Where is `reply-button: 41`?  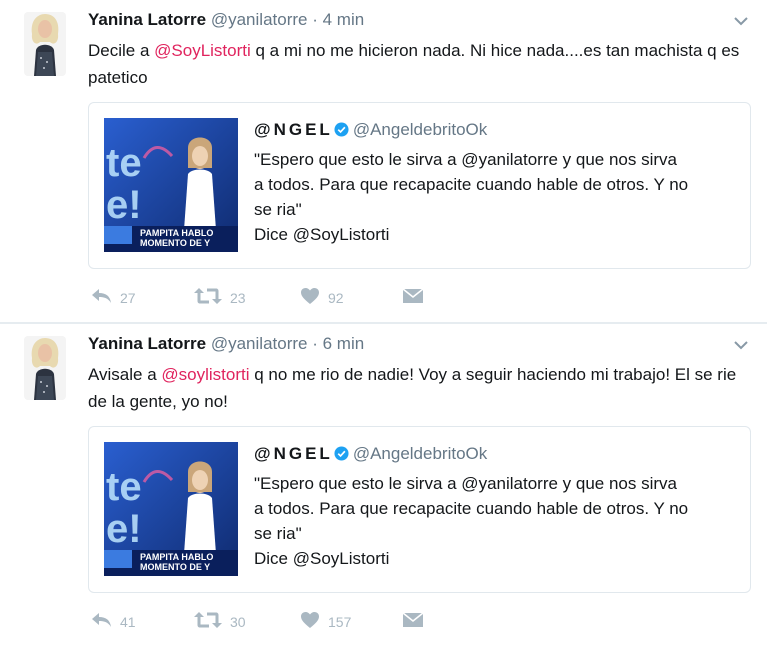 reply-button: 41 is located at coordinates (113, 620).